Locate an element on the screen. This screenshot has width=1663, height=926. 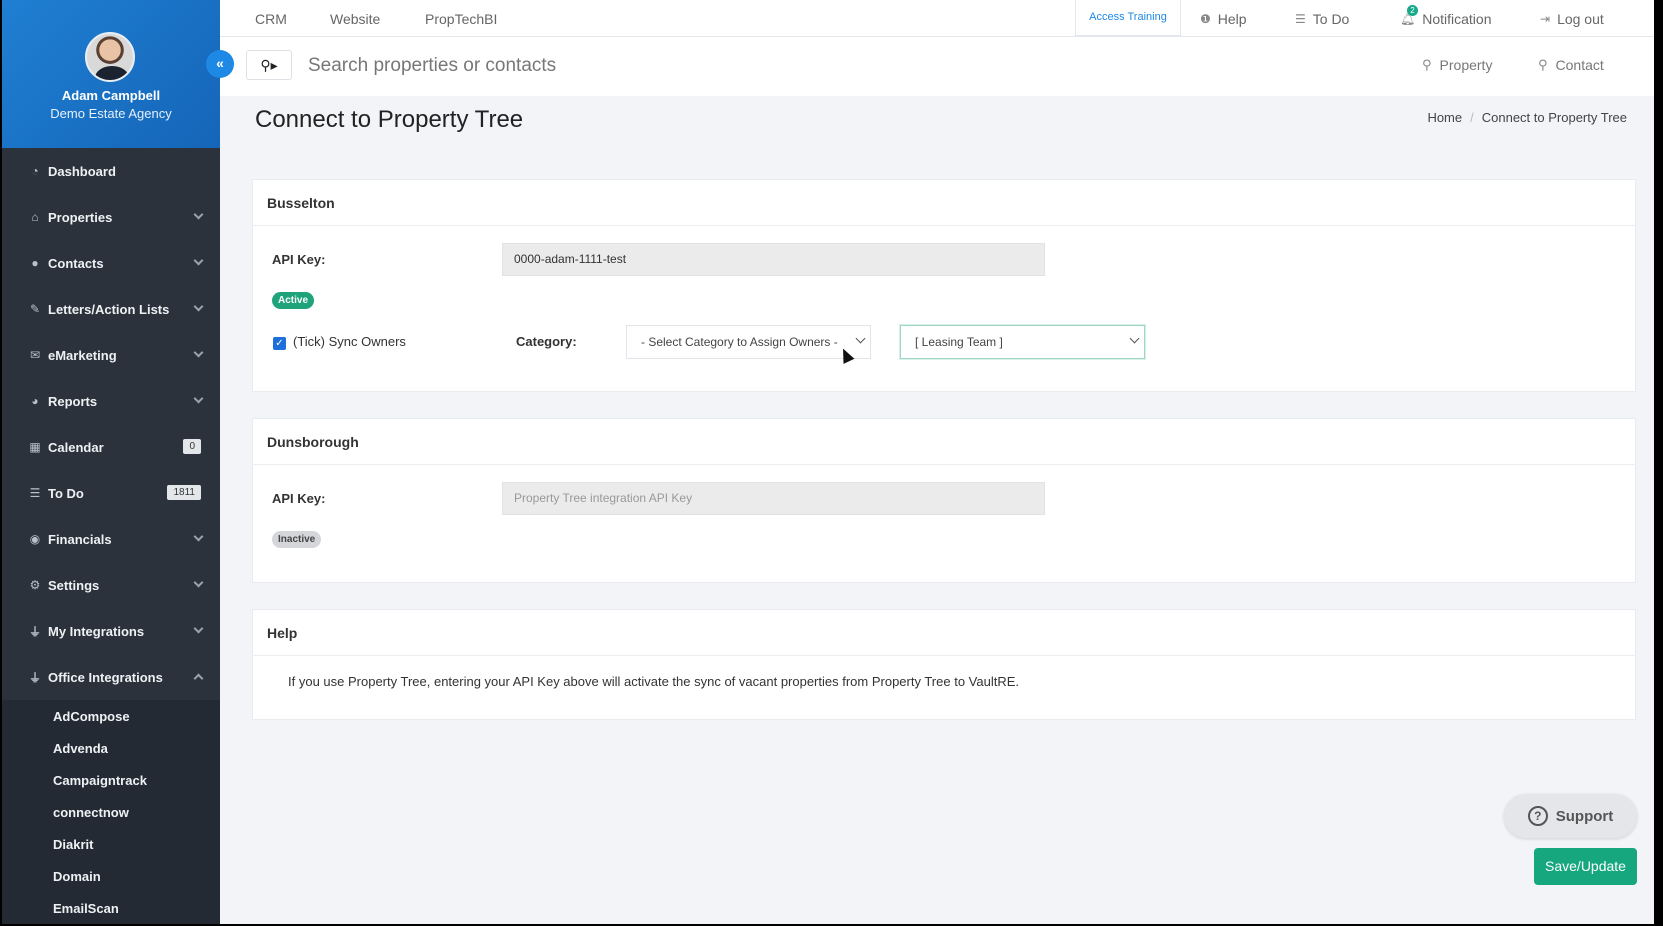
sidebar-item-label: Reports is located at coordinates (73, 401).